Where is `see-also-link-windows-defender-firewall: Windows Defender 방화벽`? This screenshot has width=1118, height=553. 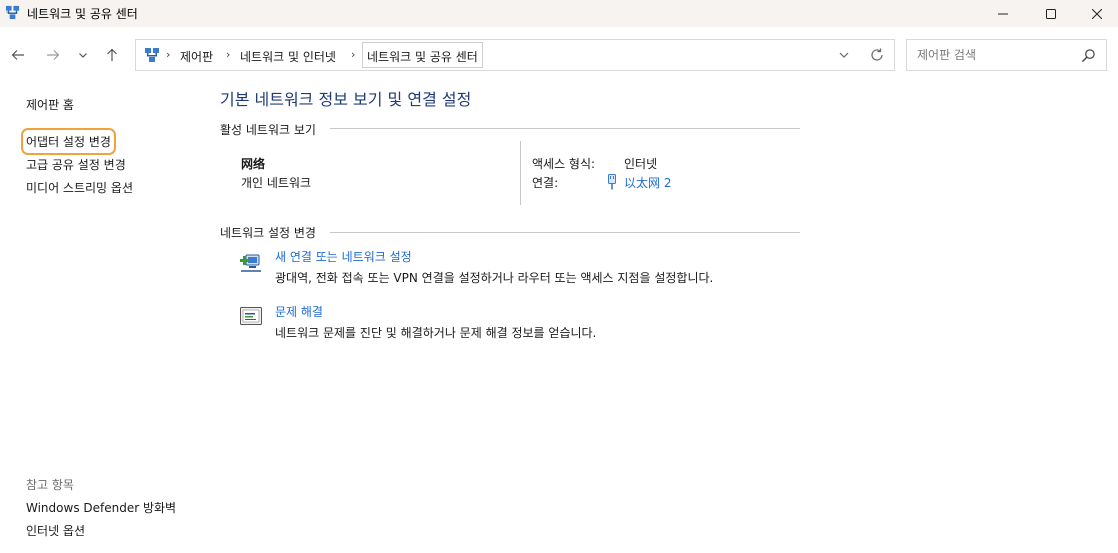
see-also-link-windows-defender-firewall: Windows Defender 방화벽 is located at coordinates (101, 507).